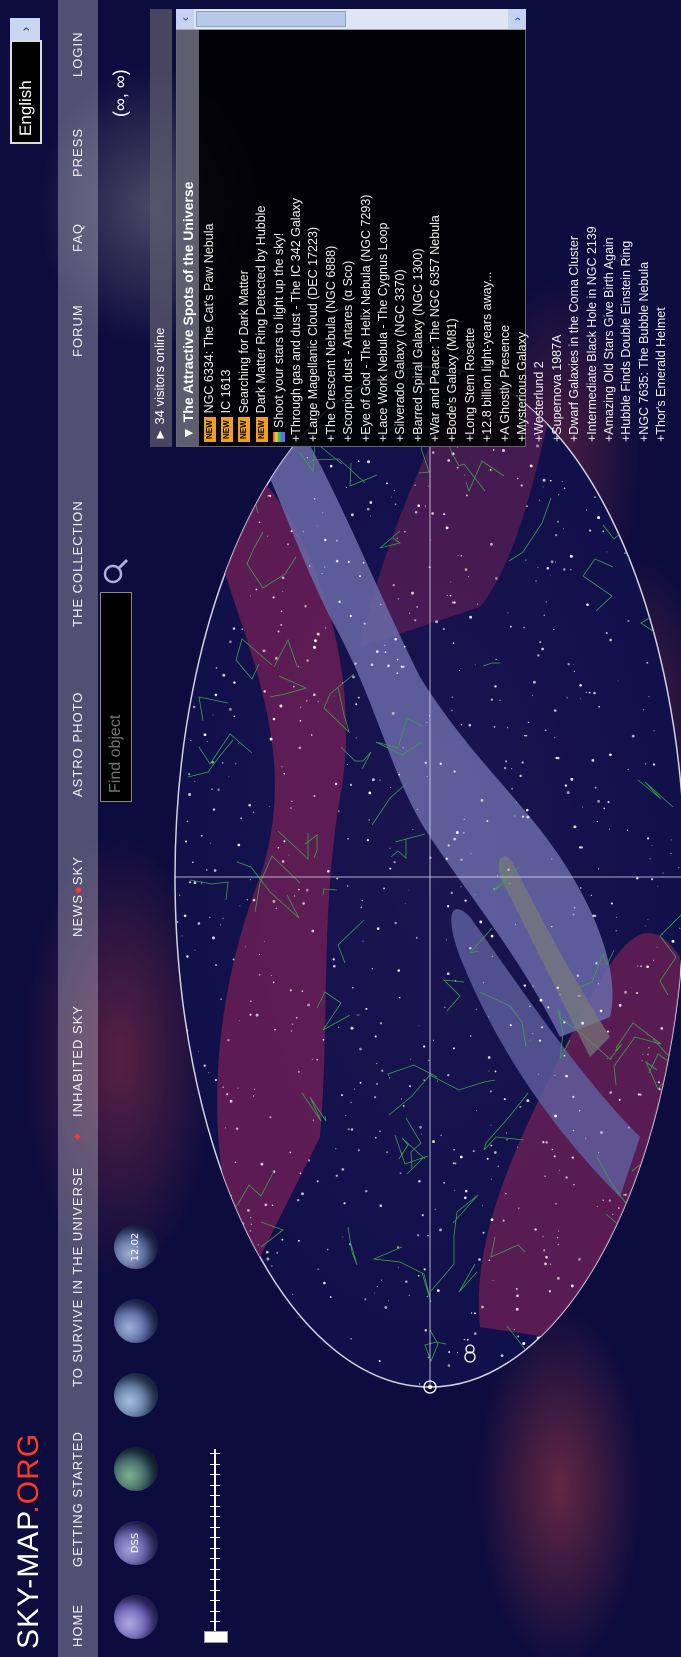  I want to click on list-item-label: The Crescent Nebula (NGC 6888), so click(330, 340).